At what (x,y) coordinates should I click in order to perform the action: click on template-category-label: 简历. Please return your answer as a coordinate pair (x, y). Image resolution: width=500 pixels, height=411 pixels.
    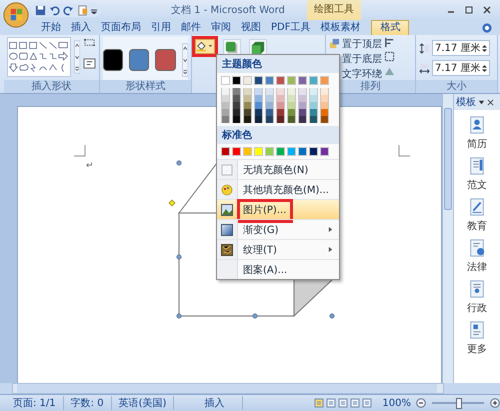
    Looking at the image, I should click on (477, 144).